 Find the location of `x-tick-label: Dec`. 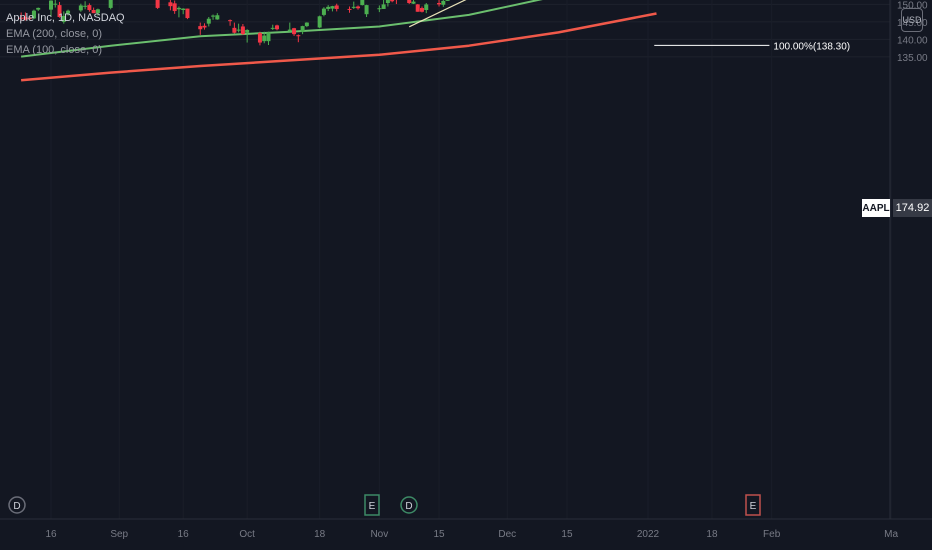

x-tick-label: Dec is located at coordinates (507, 534).